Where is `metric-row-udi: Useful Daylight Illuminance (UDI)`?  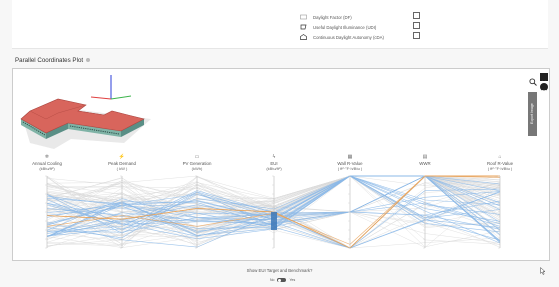
metric-row-udi: Useful Daylight Illuminance (UDI) is located at coordinates (338, 27).